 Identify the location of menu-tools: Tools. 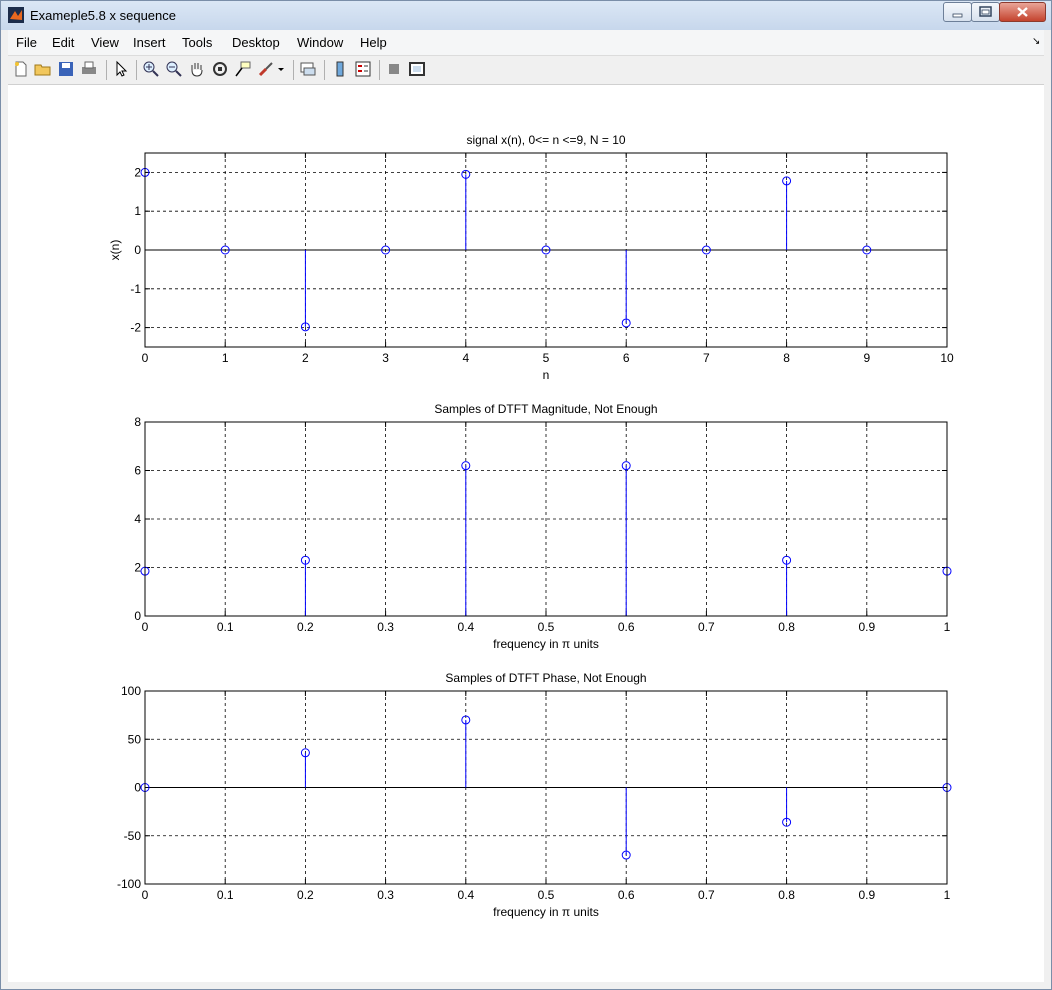
(197, 42).